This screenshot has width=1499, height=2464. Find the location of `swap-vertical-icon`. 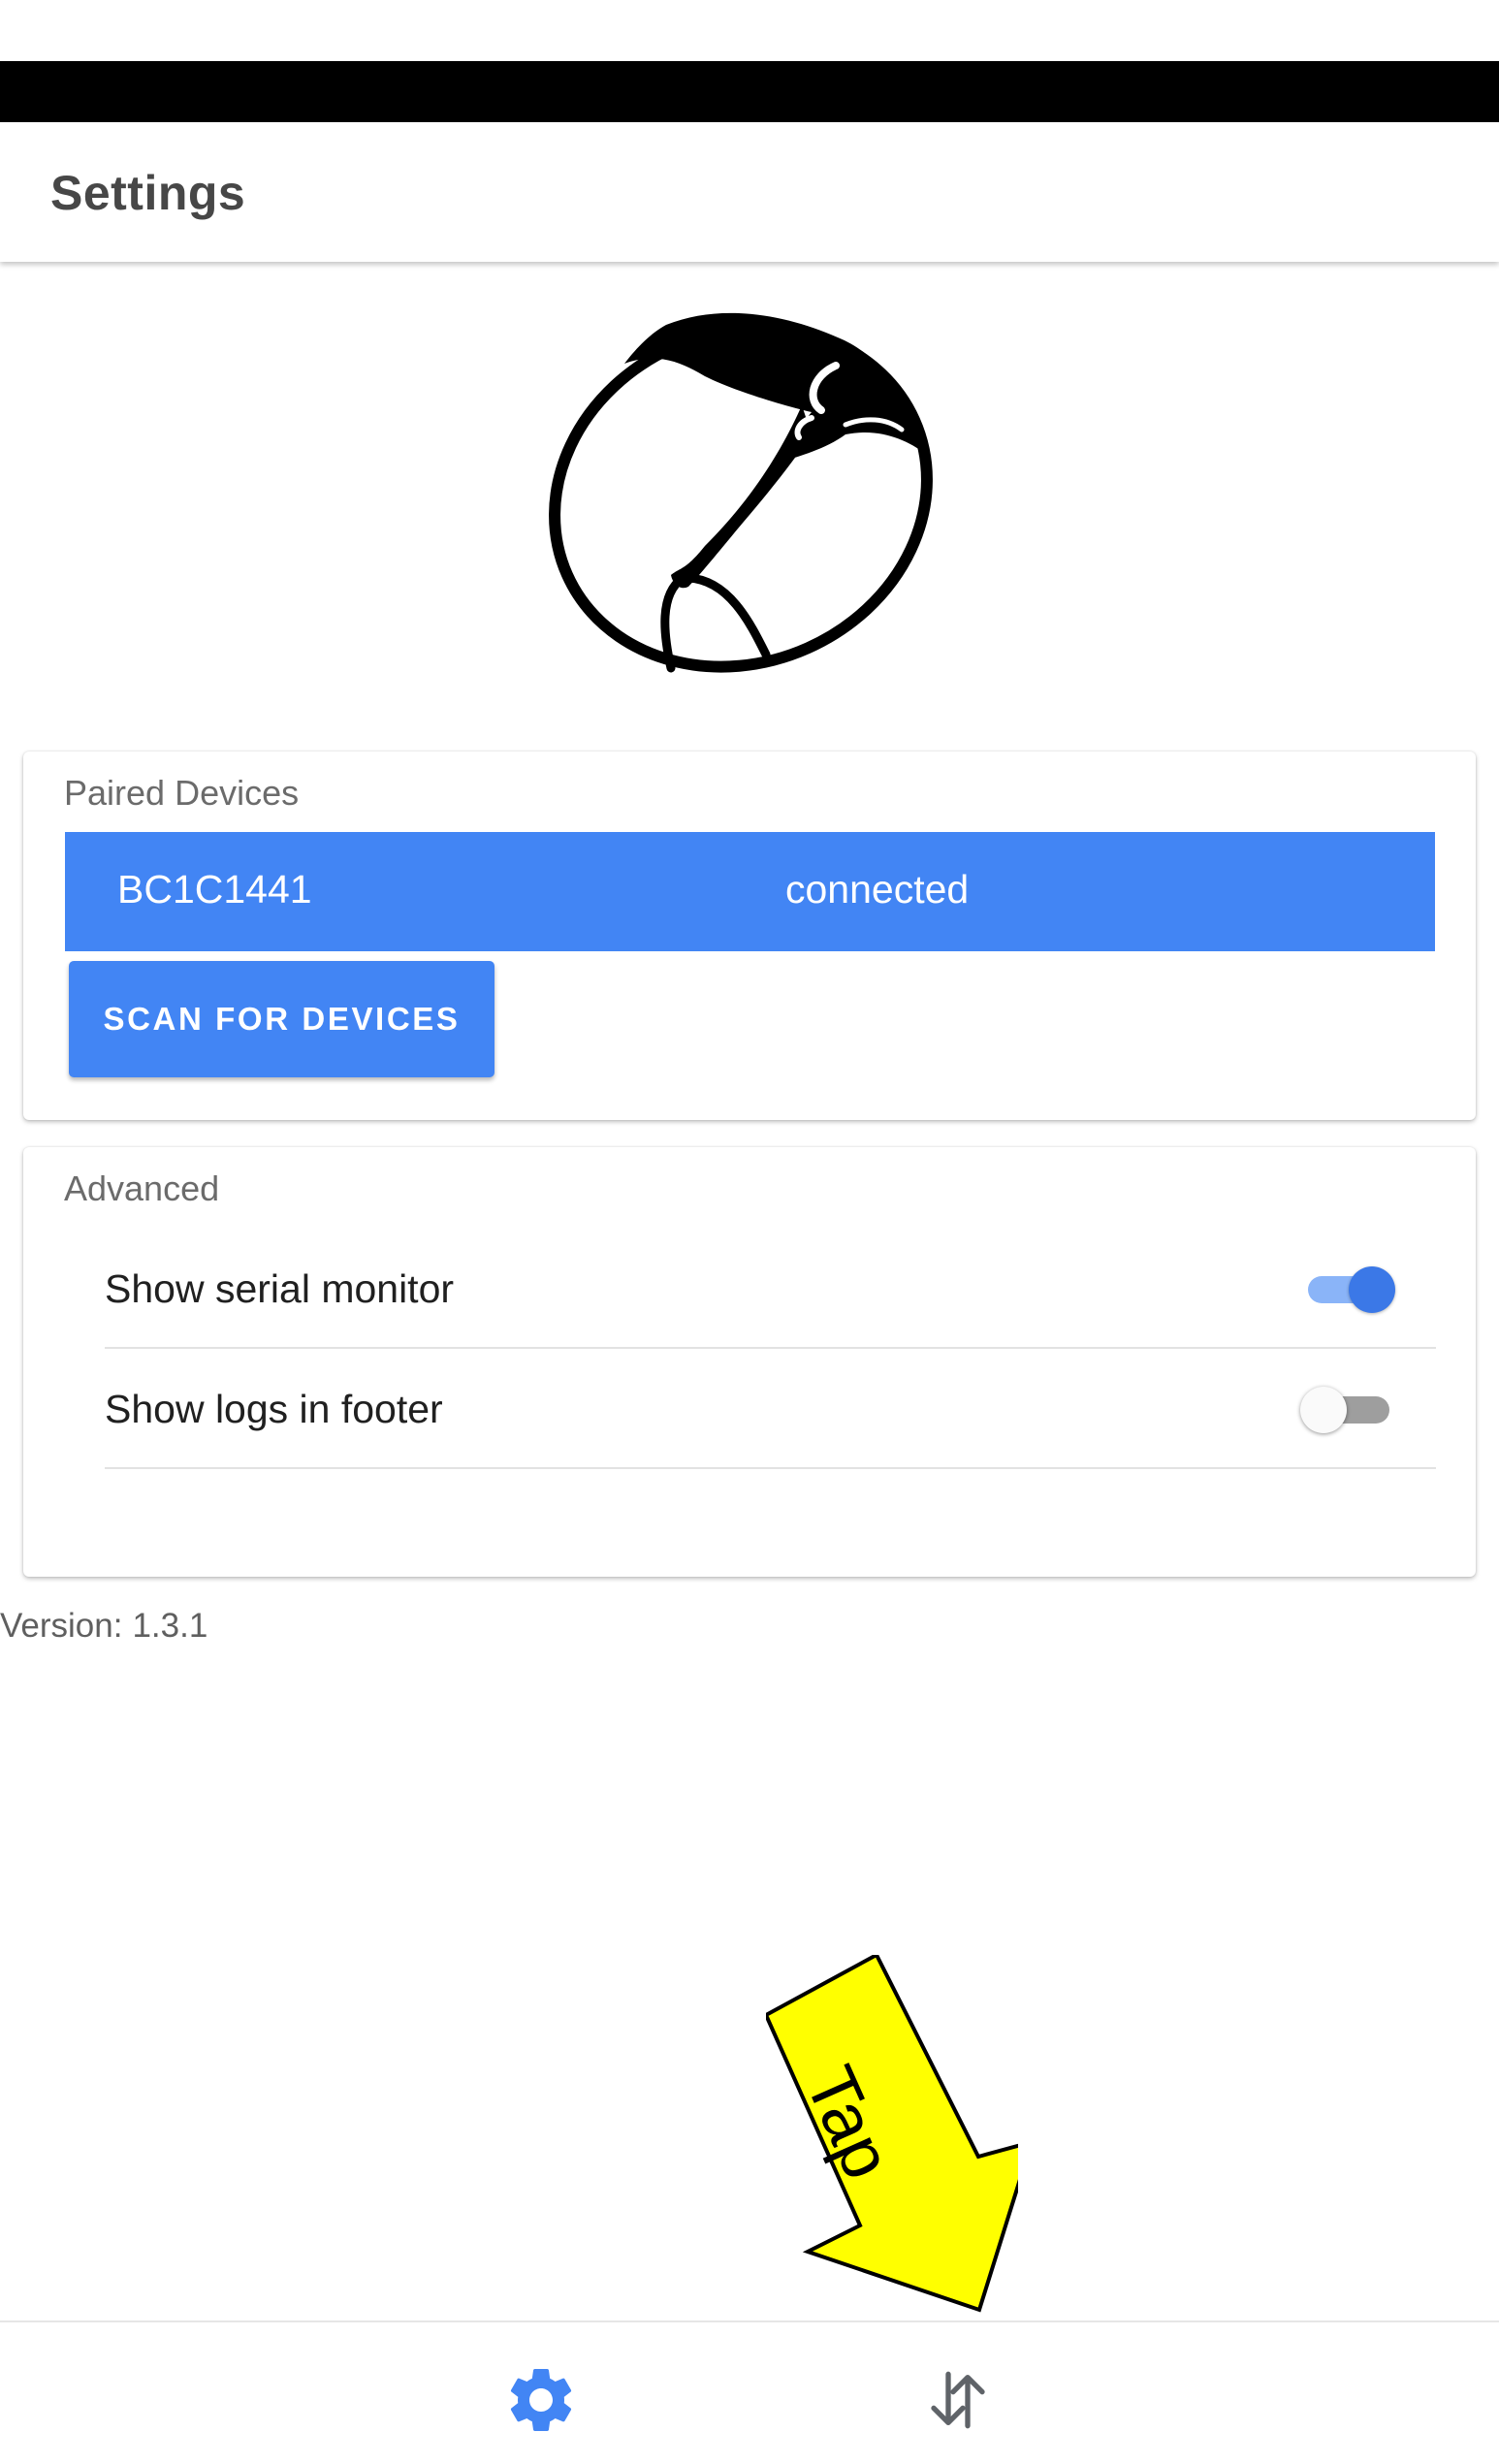

swap-vertical-icon is located at coordinates (958, 2400).